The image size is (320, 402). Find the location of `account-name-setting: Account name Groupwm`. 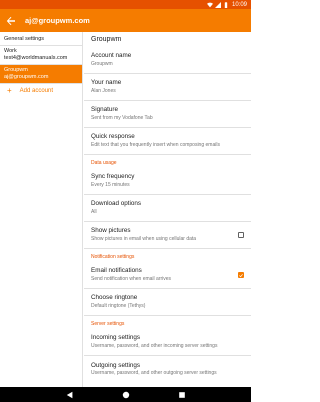

account-name-setting: Account name Groupwm is located at coordinates (167, 60).